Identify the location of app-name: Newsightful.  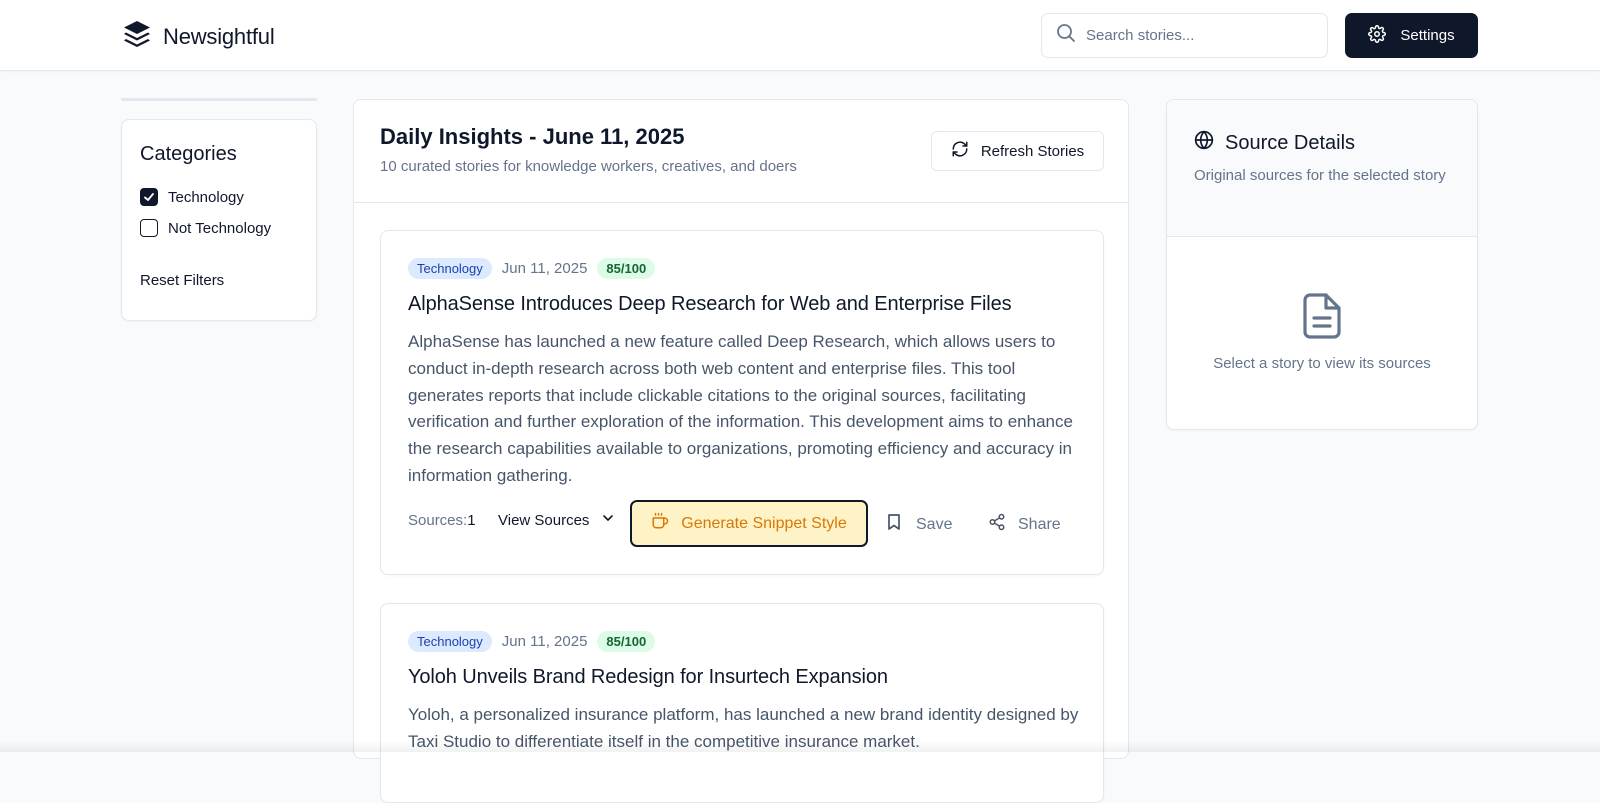
(219, 36).